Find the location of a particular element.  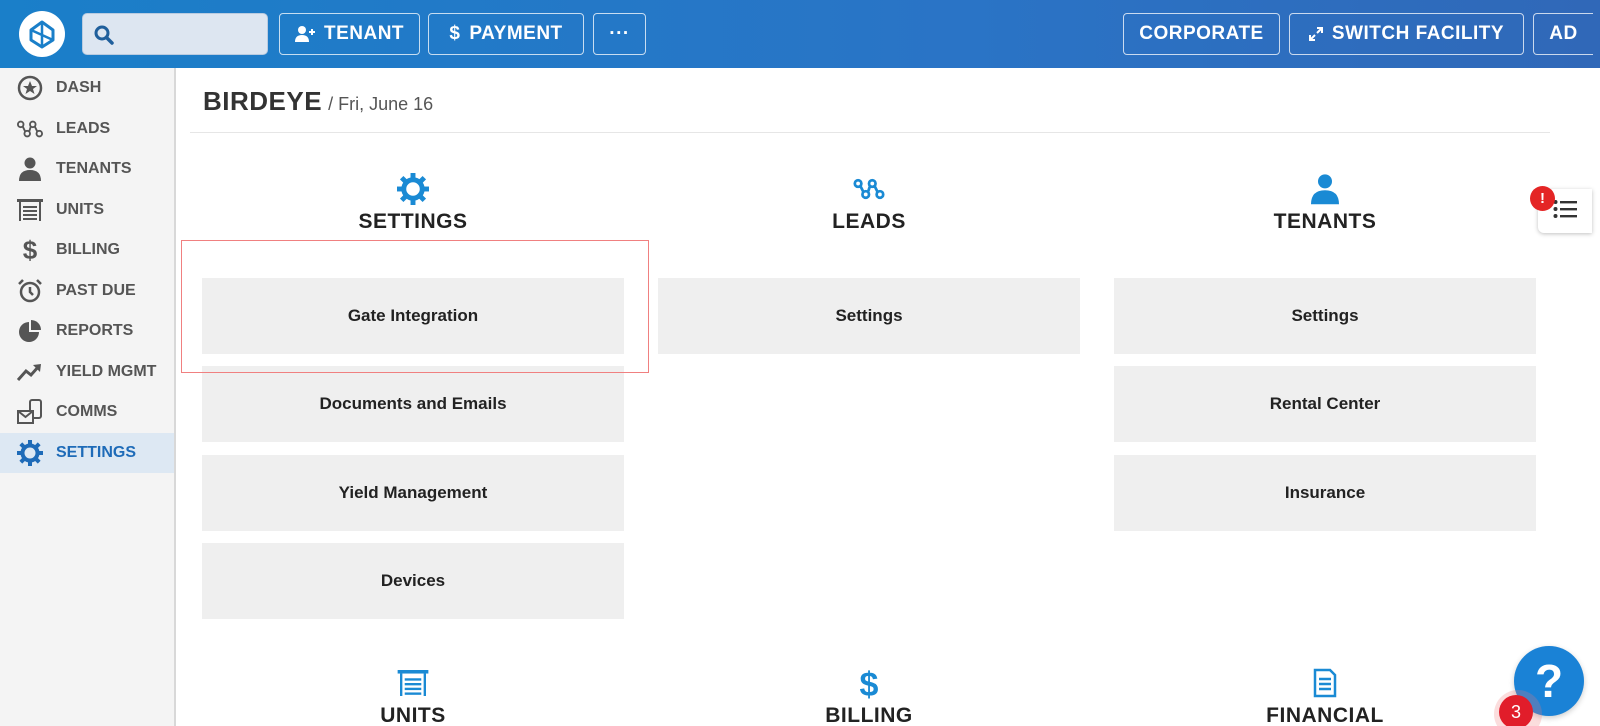

sidebar-item-leads: LEADS is located at coordinates (87, 129).